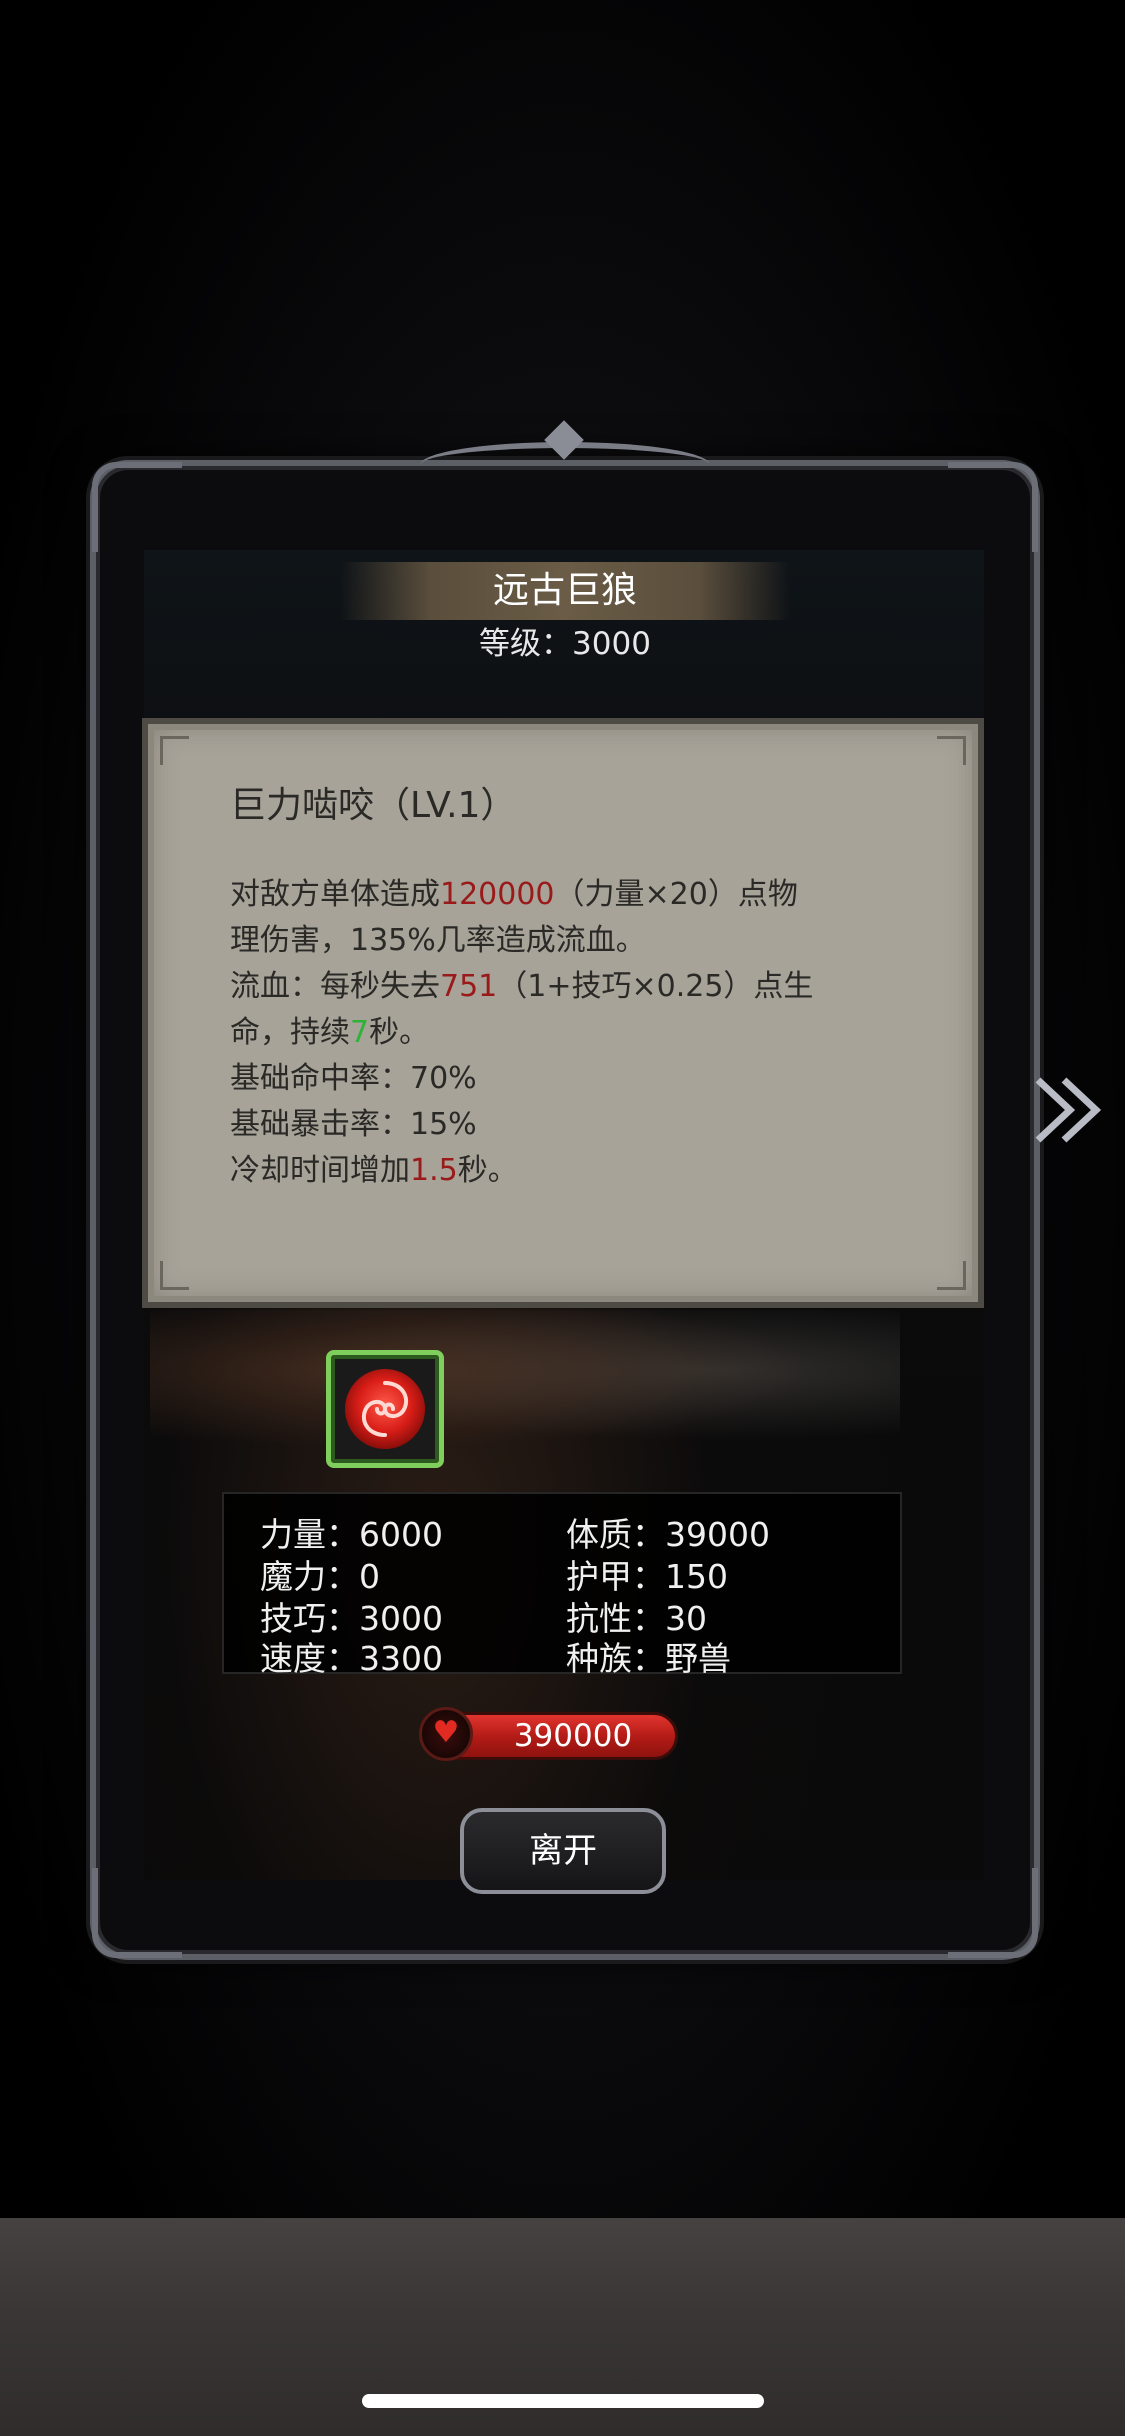 Image resolution: width=1125 pixels, height=2436 pixels. Describe the element at coordinates (353, 1078) in the screenshot. I see `desc-text: 基础命中率：70%` at that location.